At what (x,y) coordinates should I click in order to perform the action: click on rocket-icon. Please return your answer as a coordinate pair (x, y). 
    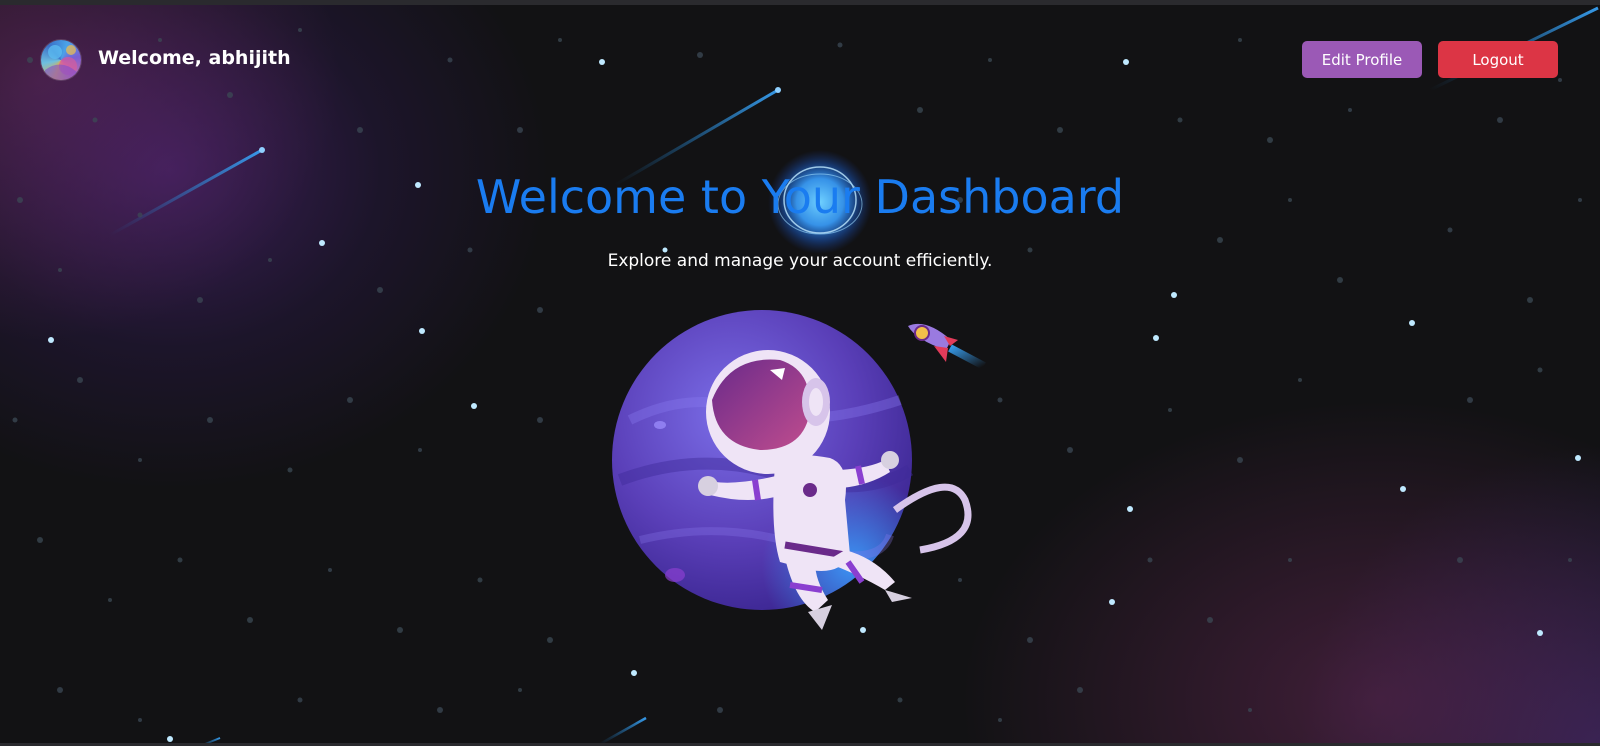
    Looking at the image, I should click on (947, 346).